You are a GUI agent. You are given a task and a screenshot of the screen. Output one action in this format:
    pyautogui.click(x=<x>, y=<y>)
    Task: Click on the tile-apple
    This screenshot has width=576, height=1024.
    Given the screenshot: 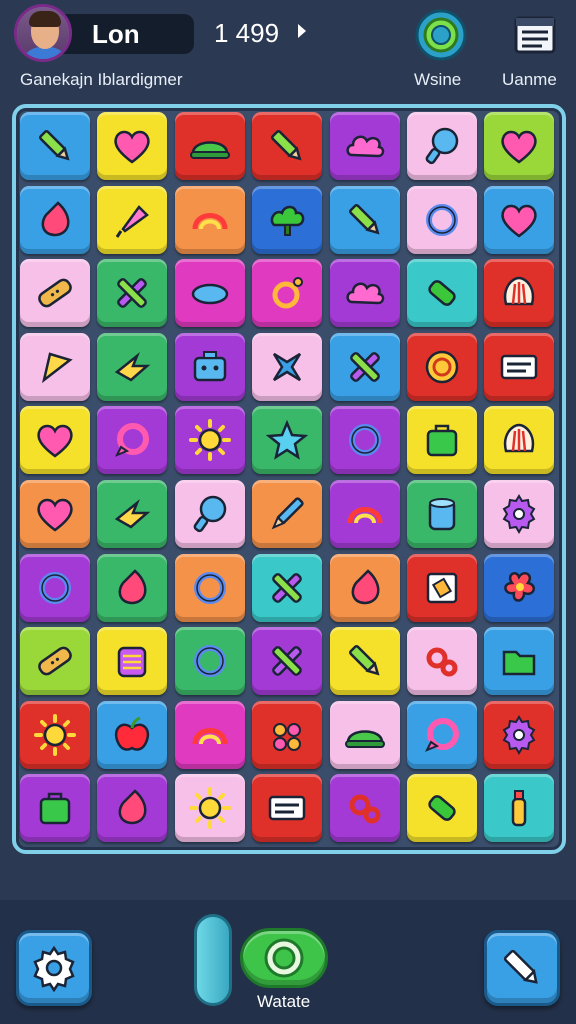 What is the action you would take?
    pyautogui.click(x=132, y=734)
    